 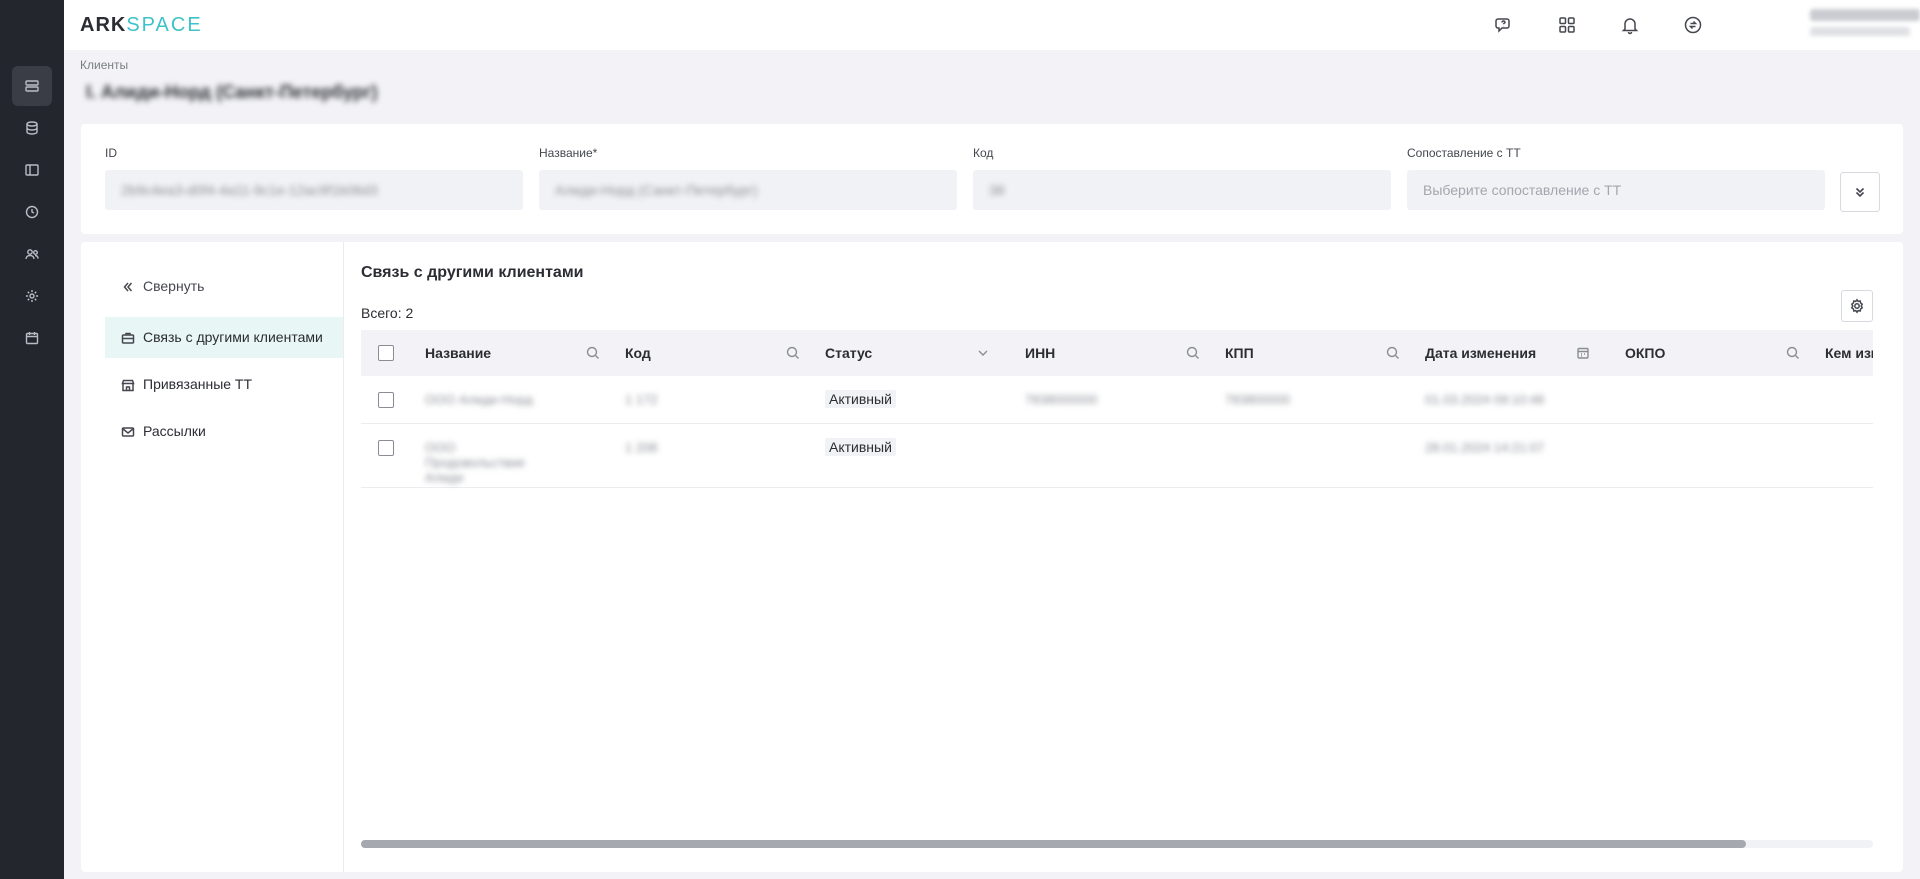 I want to click on name-field: Название* Алиди-Норд (Санкт-Петербург), so click(x=748, y=178).